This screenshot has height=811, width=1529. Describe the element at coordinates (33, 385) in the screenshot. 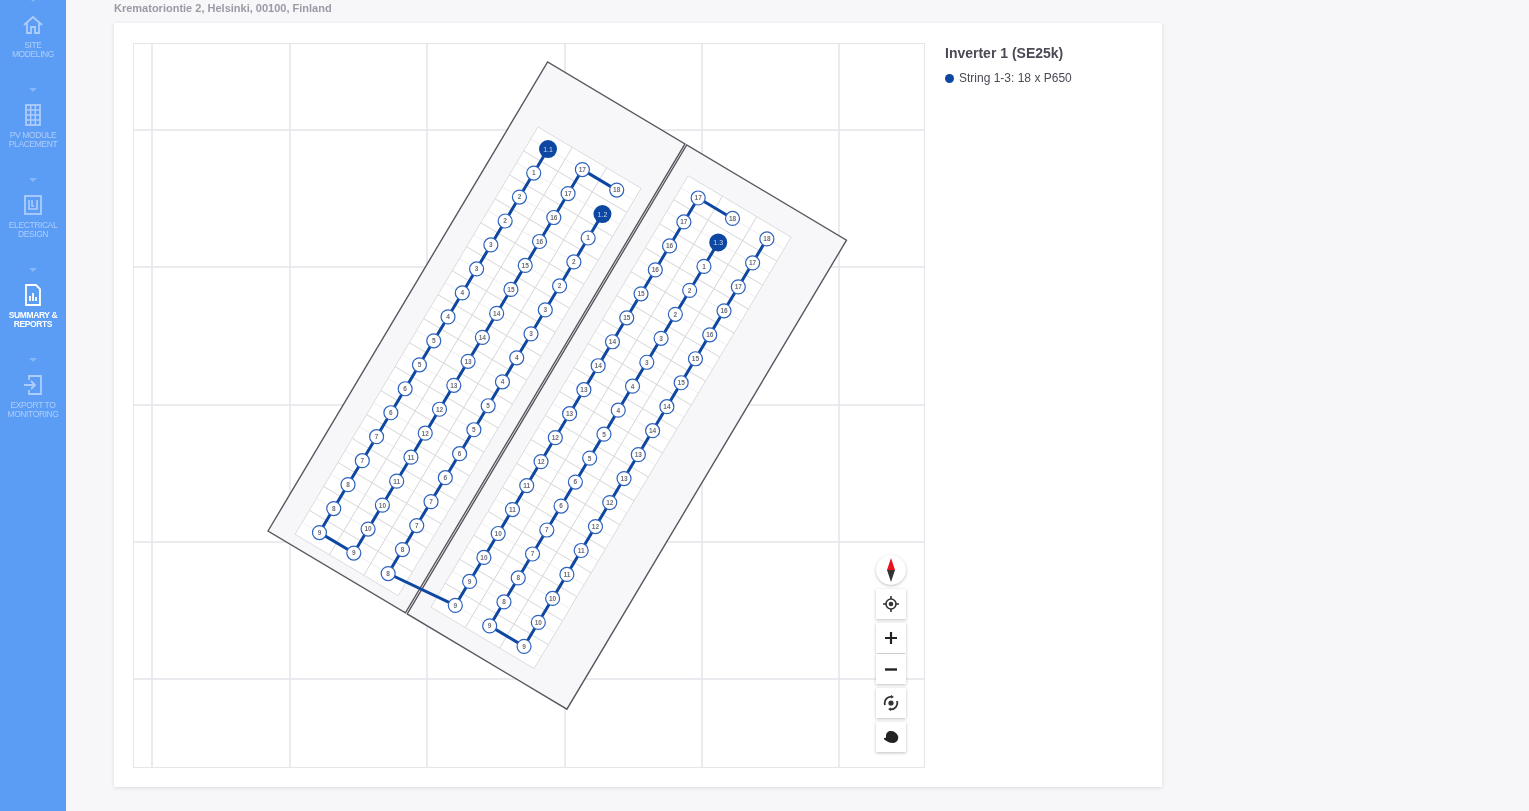

I see `export-icon` at that location.